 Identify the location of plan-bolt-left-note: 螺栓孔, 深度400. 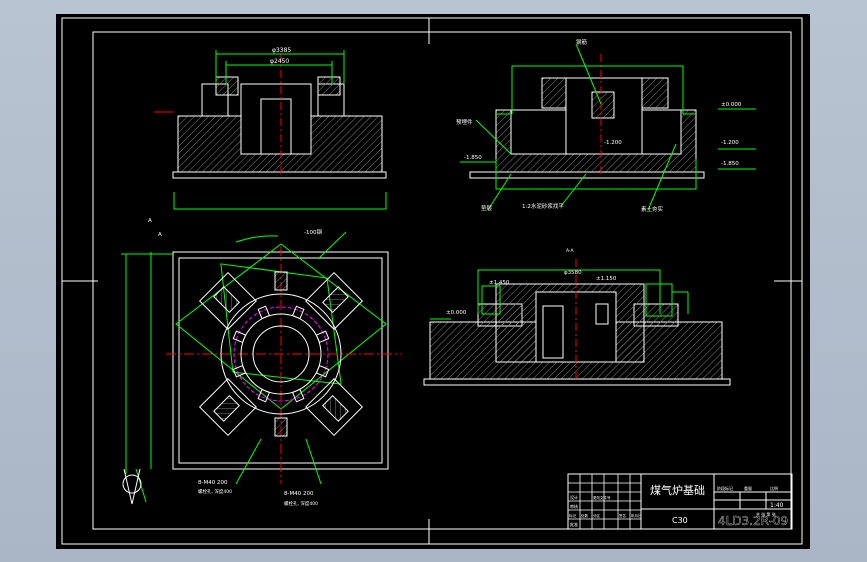
(215, 491).